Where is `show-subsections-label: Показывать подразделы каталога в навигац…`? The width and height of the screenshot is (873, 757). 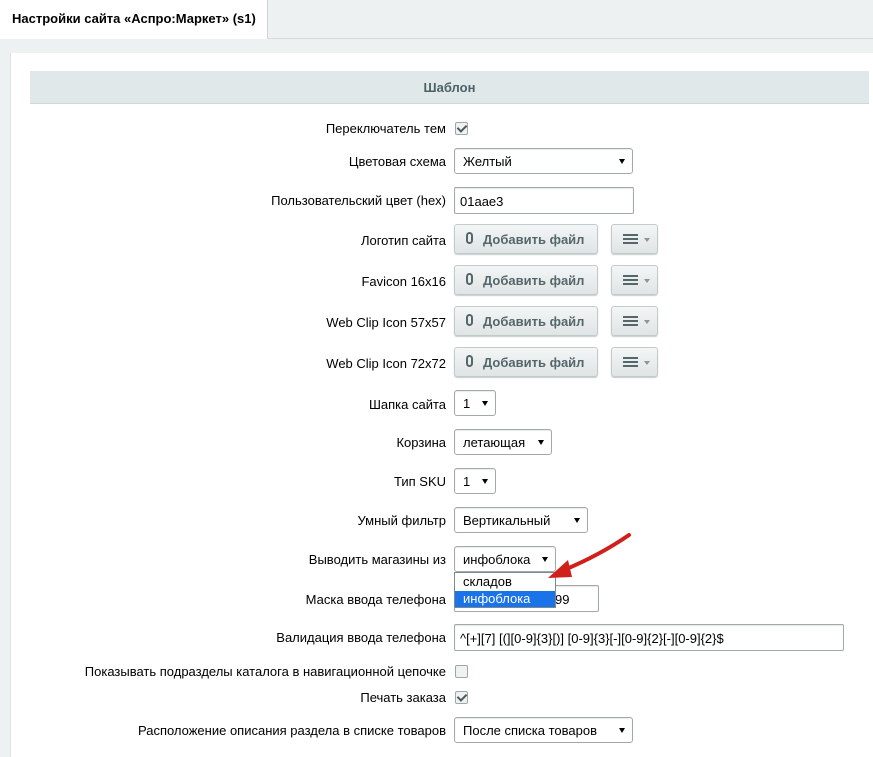
show-subsections-label: Показывать подразделы каталога в навигац… is located at coordinates (265, 671).